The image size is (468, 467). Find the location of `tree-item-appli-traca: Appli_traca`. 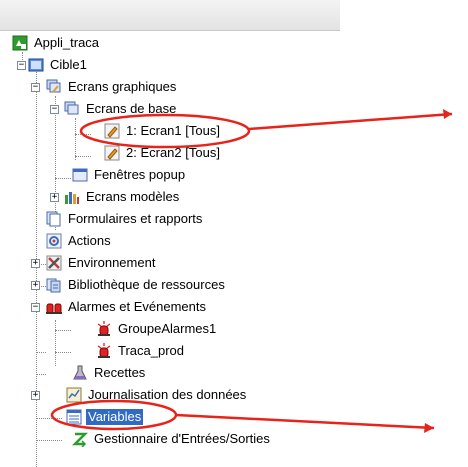

tree-item-appli-traca: Appli_traca is located at coordinates (56, 43).